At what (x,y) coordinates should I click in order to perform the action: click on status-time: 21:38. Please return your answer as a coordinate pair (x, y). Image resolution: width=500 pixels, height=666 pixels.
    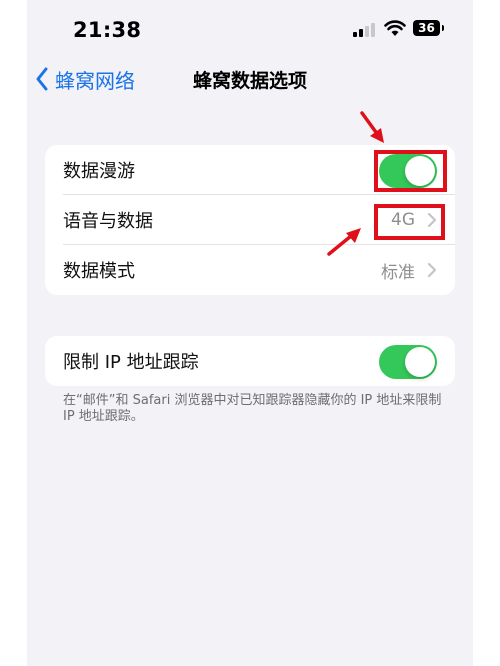
    Looking at the image, I should click on (107, 30).